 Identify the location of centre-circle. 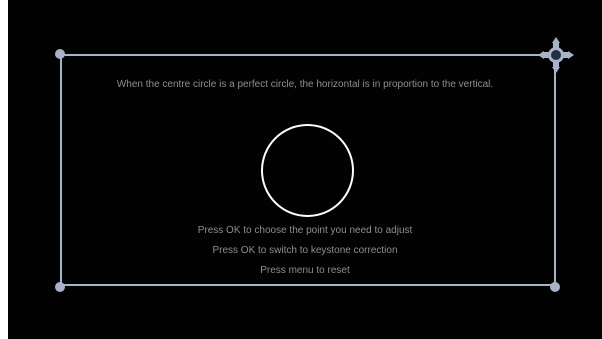
(307, 170).